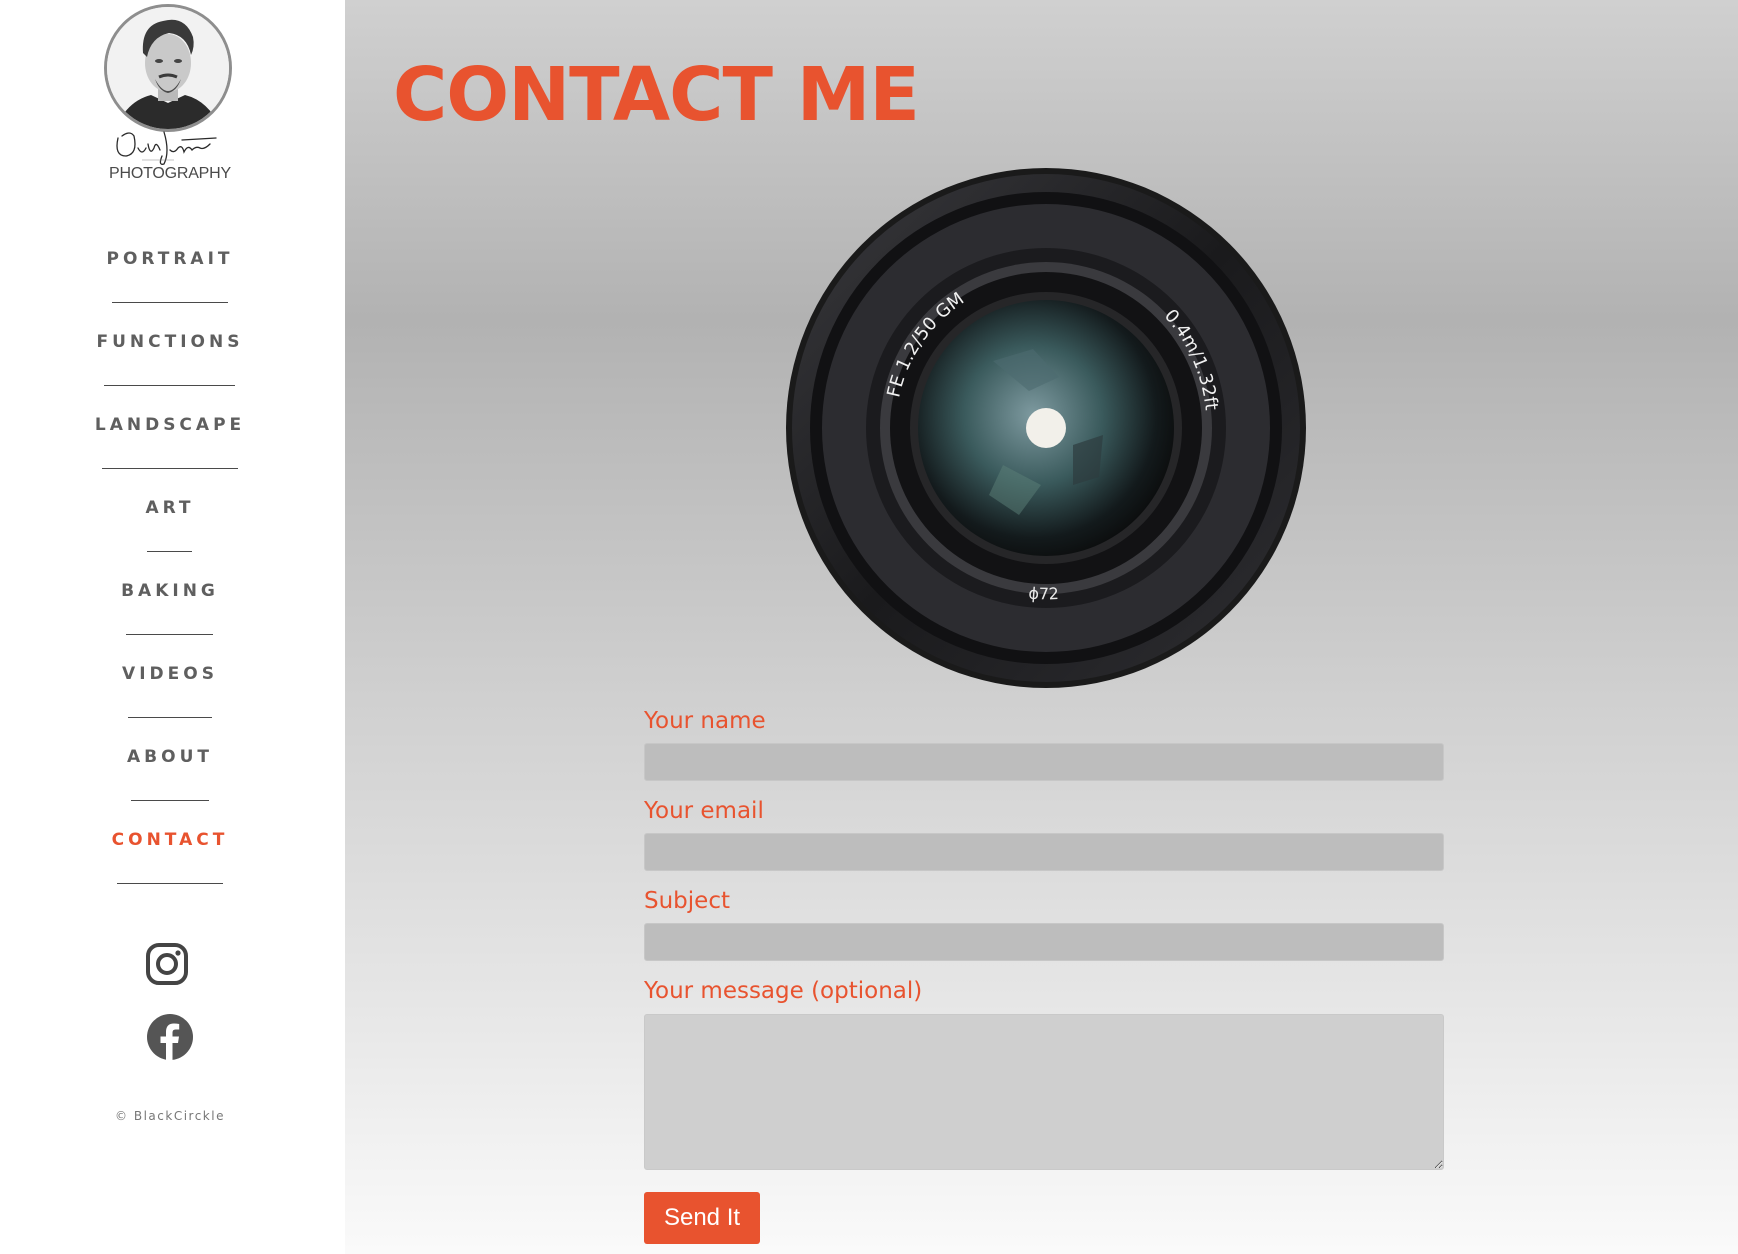 Image resolution: width=1738 pixels, height=1254 pixels. Describe the element at coordinates (1044, 1092) in the screenshot. I see `message-textarea` at that location.